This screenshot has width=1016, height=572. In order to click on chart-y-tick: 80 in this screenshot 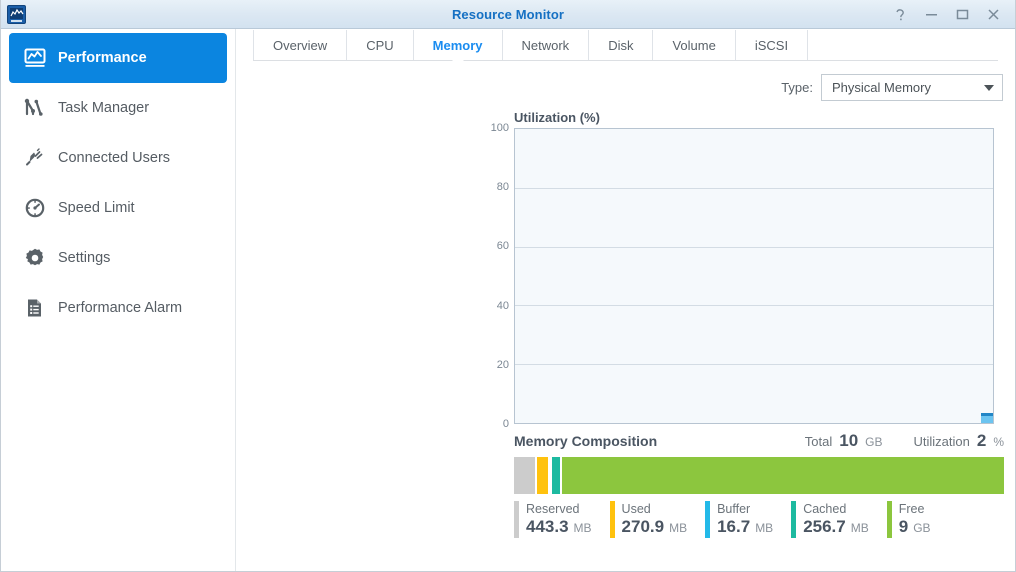, I will do `click(502, 187)`.